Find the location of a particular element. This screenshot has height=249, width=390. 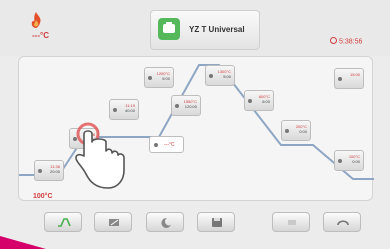

clock-readout: 5:38:56 is located at coordinates (346, 41).